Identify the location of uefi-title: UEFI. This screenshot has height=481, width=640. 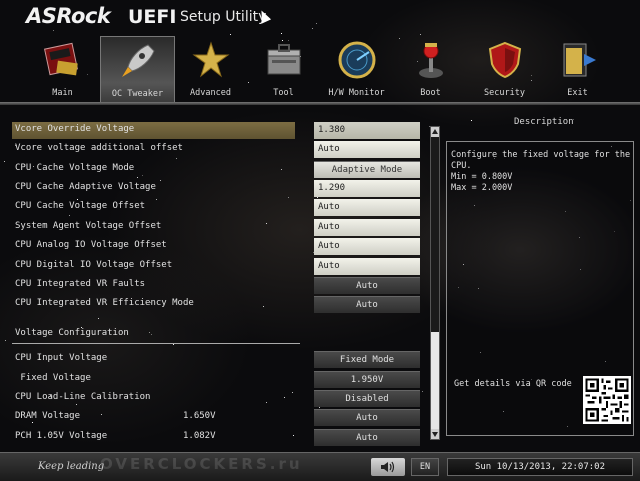
(152, 17).